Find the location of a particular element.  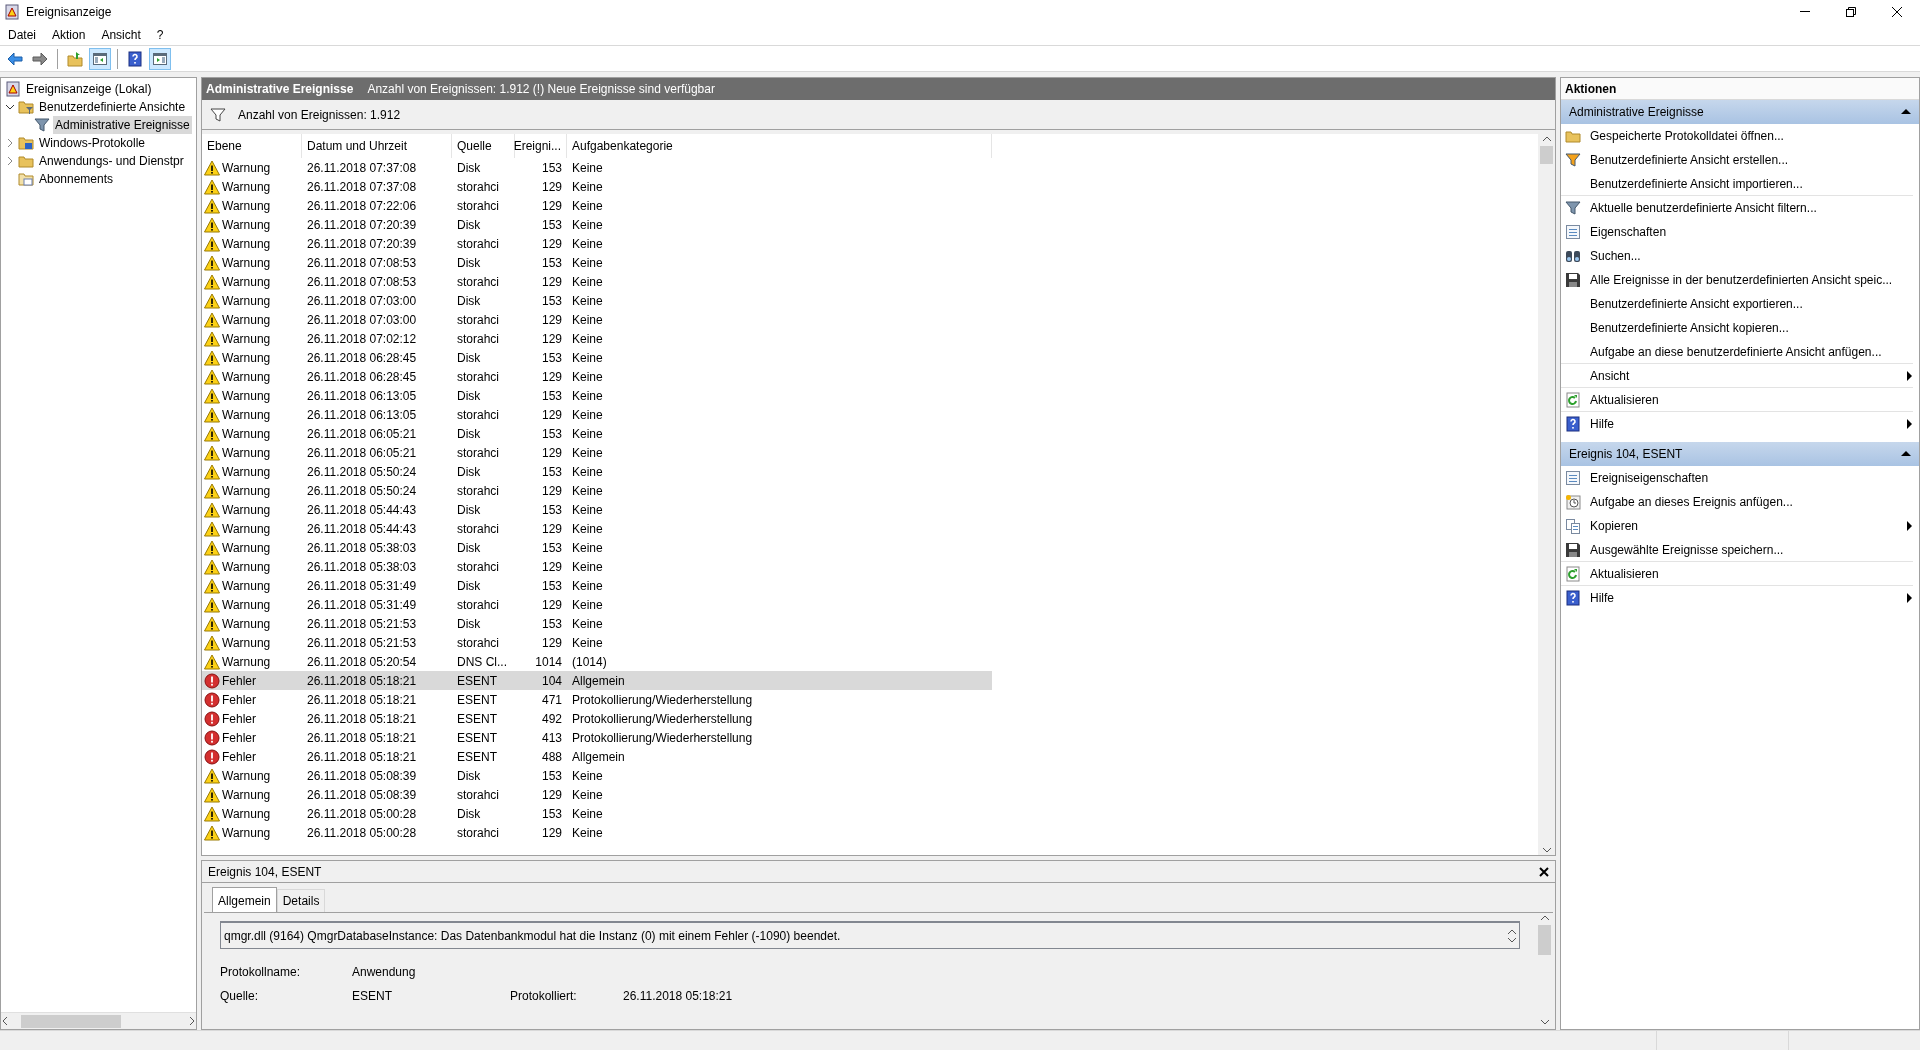

tab: Details is located at coordinates (301, 900).